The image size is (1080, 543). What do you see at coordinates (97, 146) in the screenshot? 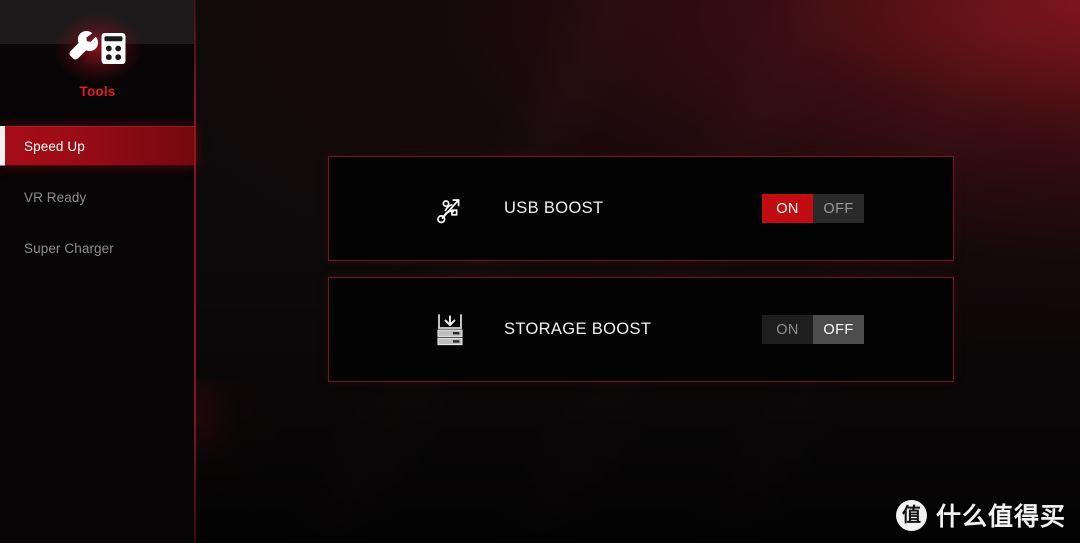
I see `sidebar-item-speed-up: Speed Up` at bounding box center [97, 146].